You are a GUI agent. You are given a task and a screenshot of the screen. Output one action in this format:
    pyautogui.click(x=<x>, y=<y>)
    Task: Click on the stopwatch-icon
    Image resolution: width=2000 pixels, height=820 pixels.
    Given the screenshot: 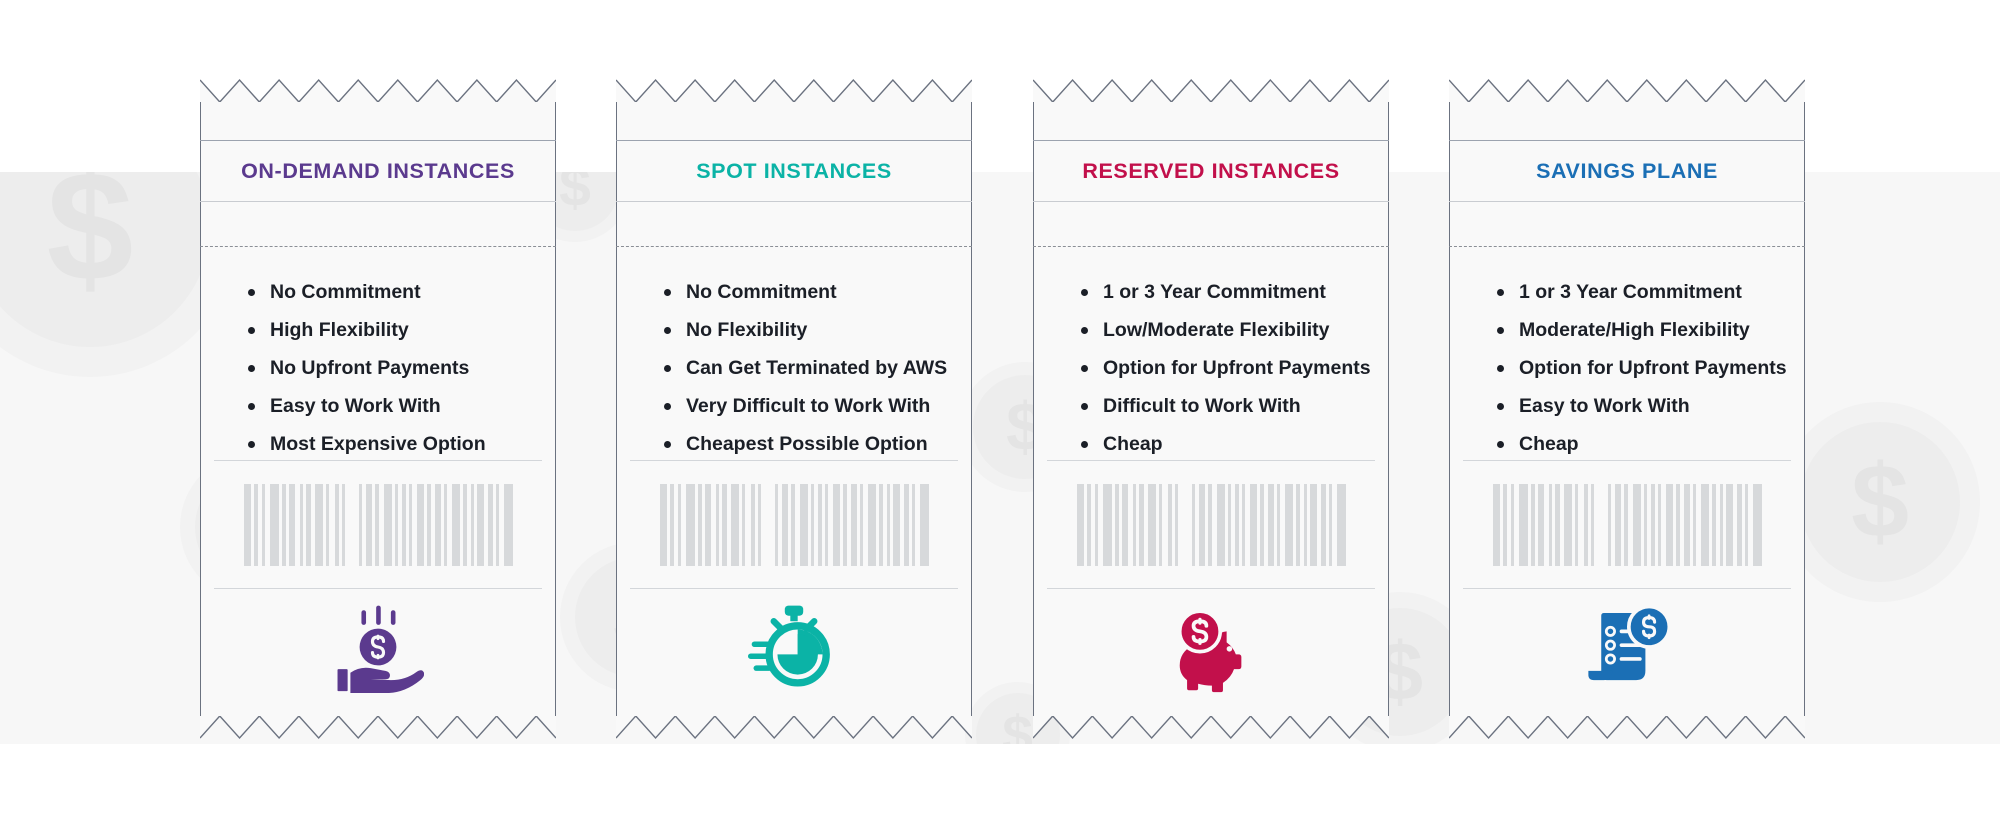 What is the action you would take?
    pyautogui.click(x=794, y=647)
    